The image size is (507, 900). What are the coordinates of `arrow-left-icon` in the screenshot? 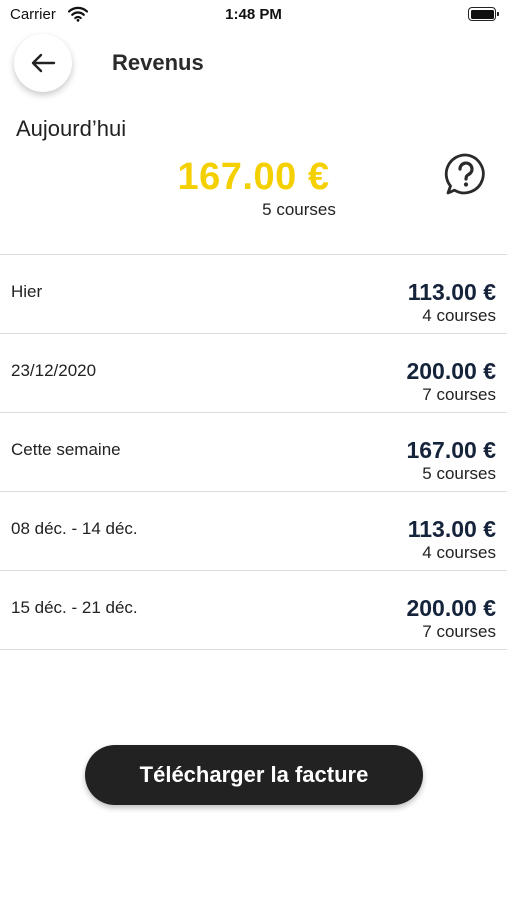 It's located at (43, 63).